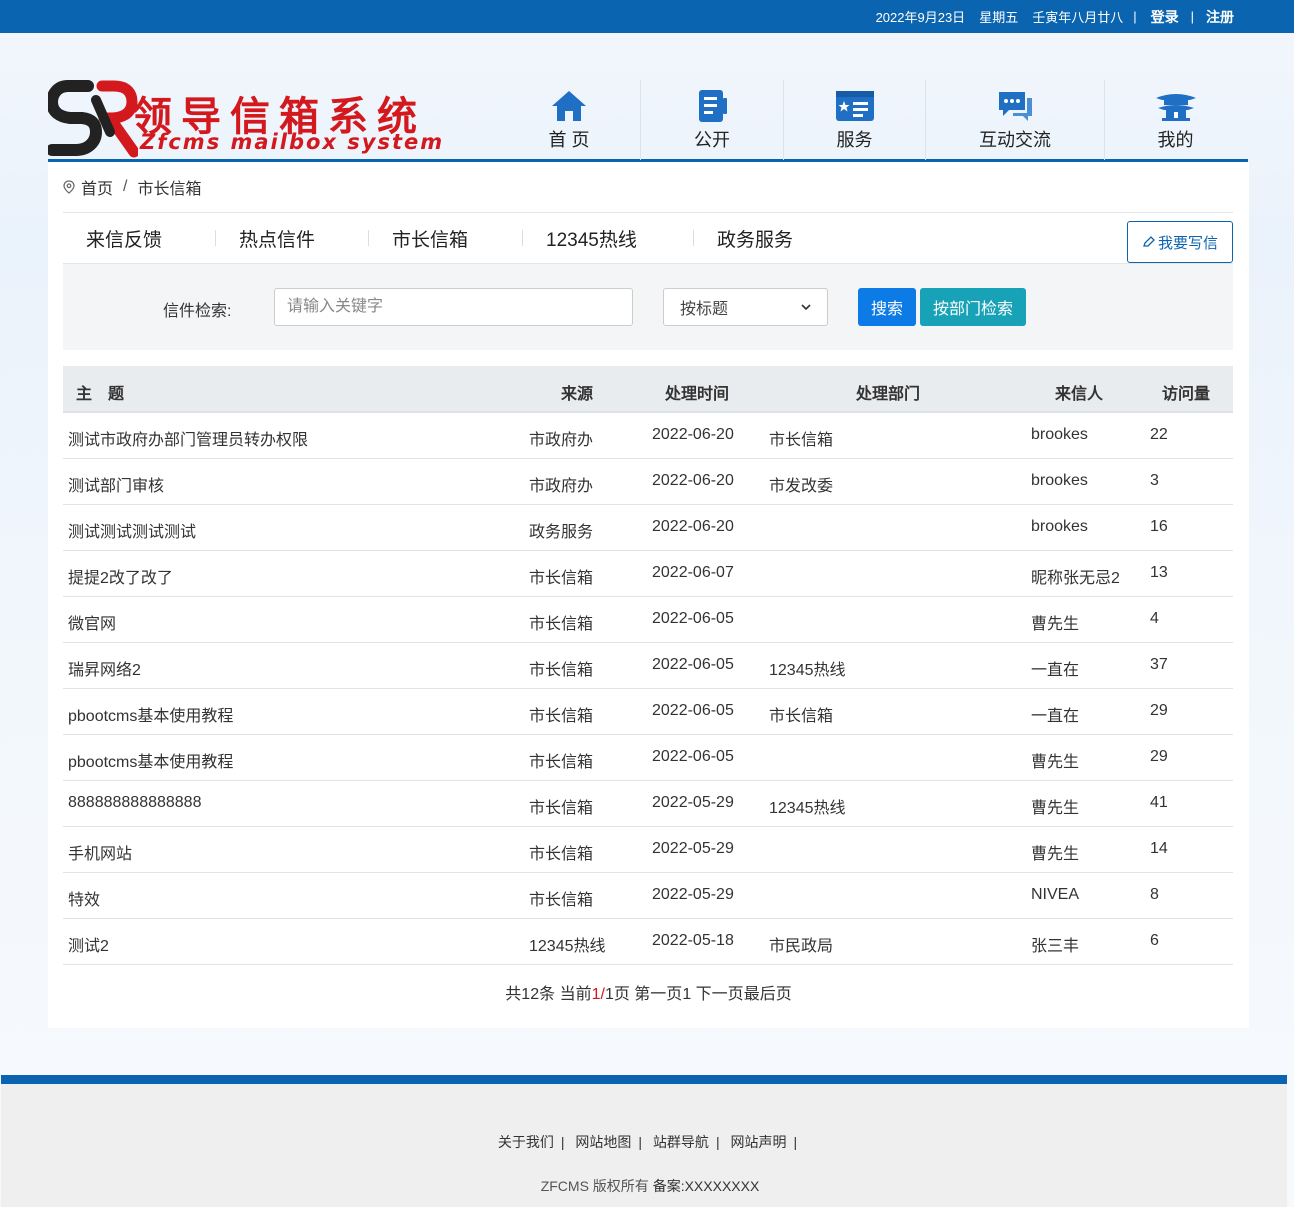 Image resolution: width=1294 pixels, height=1207 pixels. Describe the element at coordinates (561, 440) in the screenshot. I see `letter-source: 市政府办` at that location.